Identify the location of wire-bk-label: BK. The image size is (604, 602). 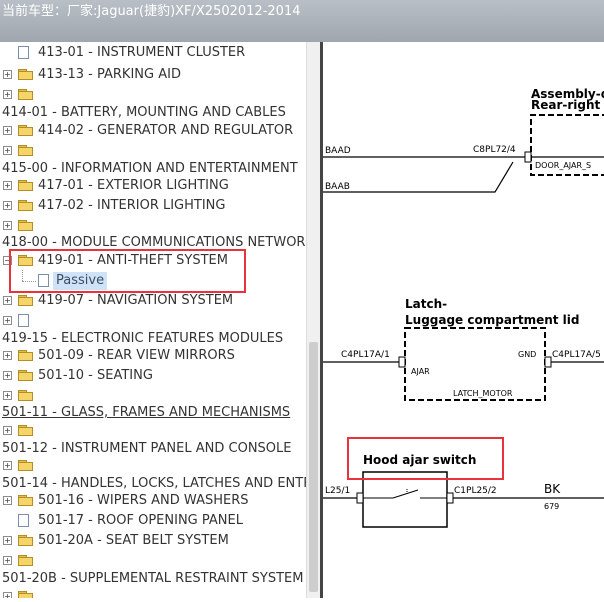
(552, 489).